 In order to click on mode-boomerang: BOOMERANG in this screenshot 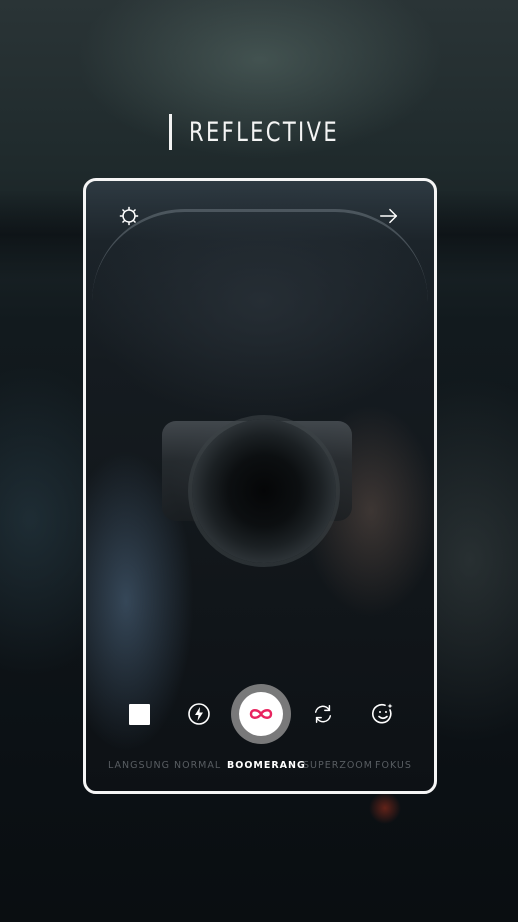, I will do `click(266, 765)`.